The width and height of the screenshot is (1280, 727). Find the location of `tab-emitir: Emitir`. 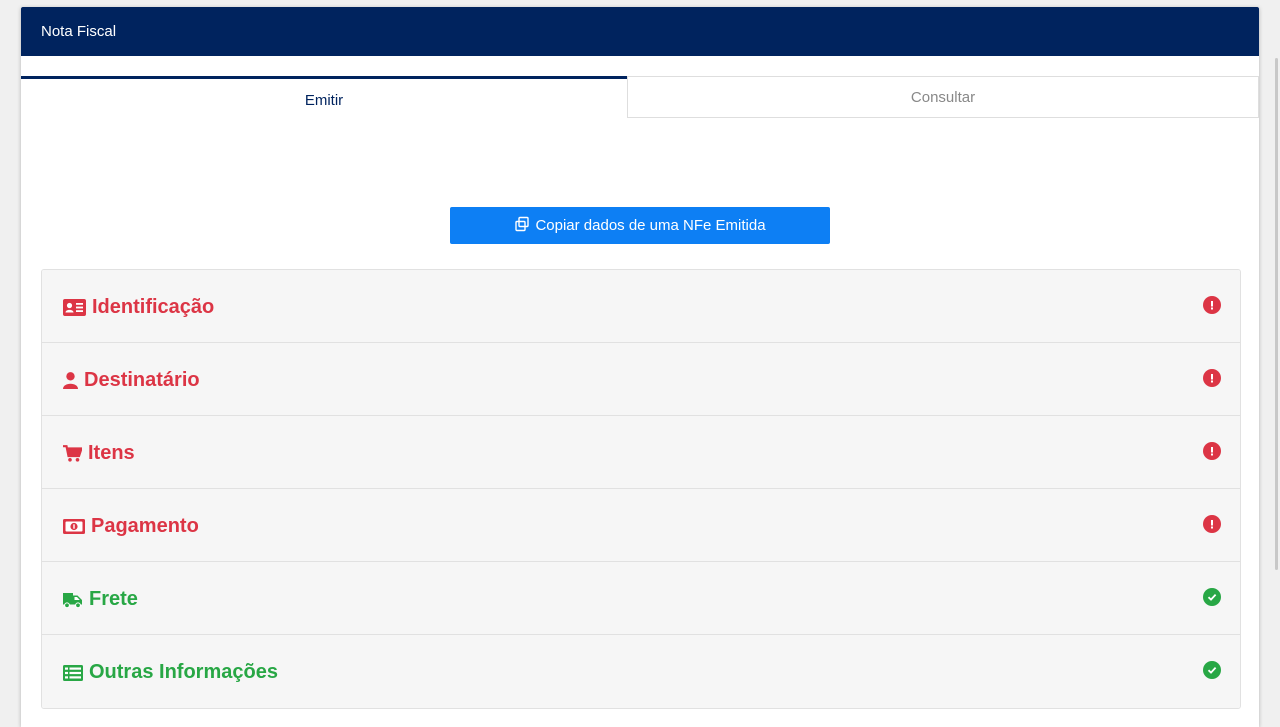

tab-emitir: Emitir is located at coordinates (324, 97).